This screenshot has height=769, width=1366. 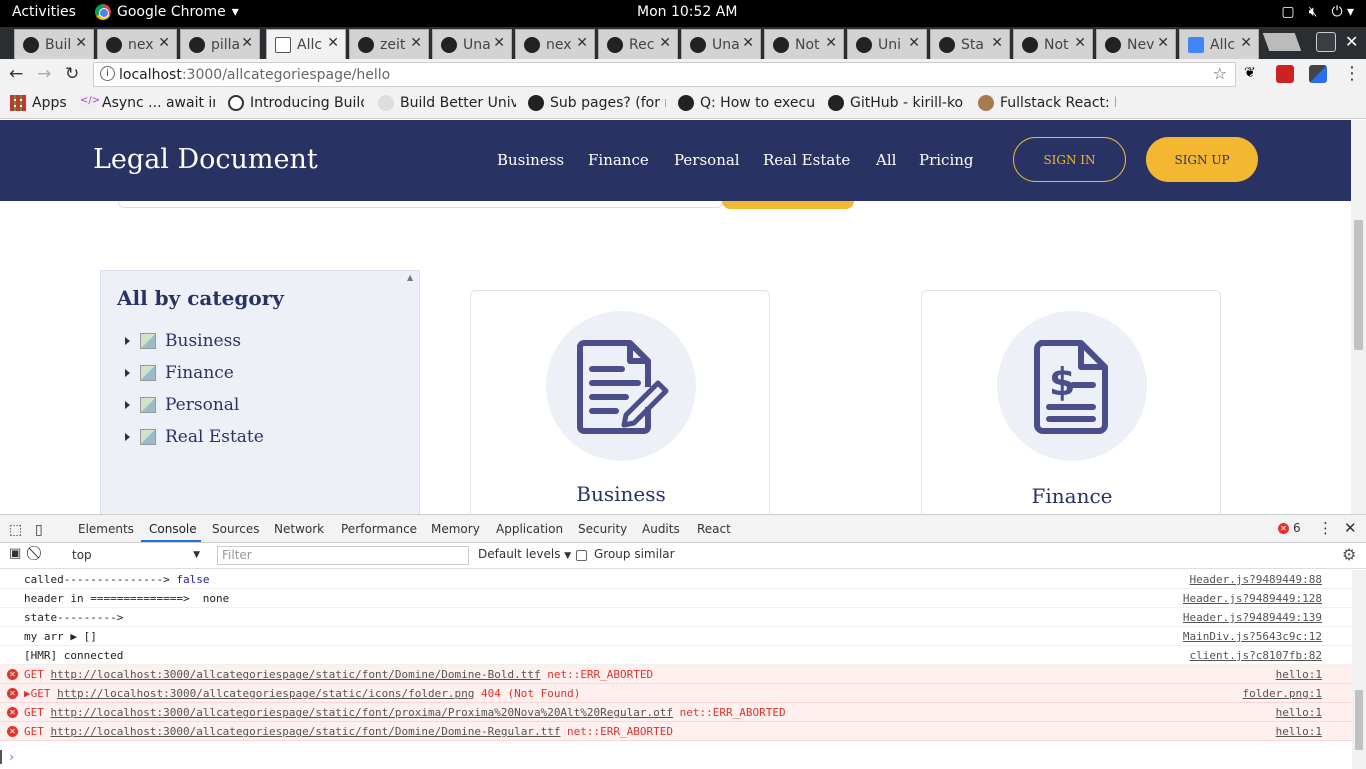 What do you see at coordinates (455, 529) in the screenshot?
I see `tab-memory: Memory` at bounding box center [455, 529].